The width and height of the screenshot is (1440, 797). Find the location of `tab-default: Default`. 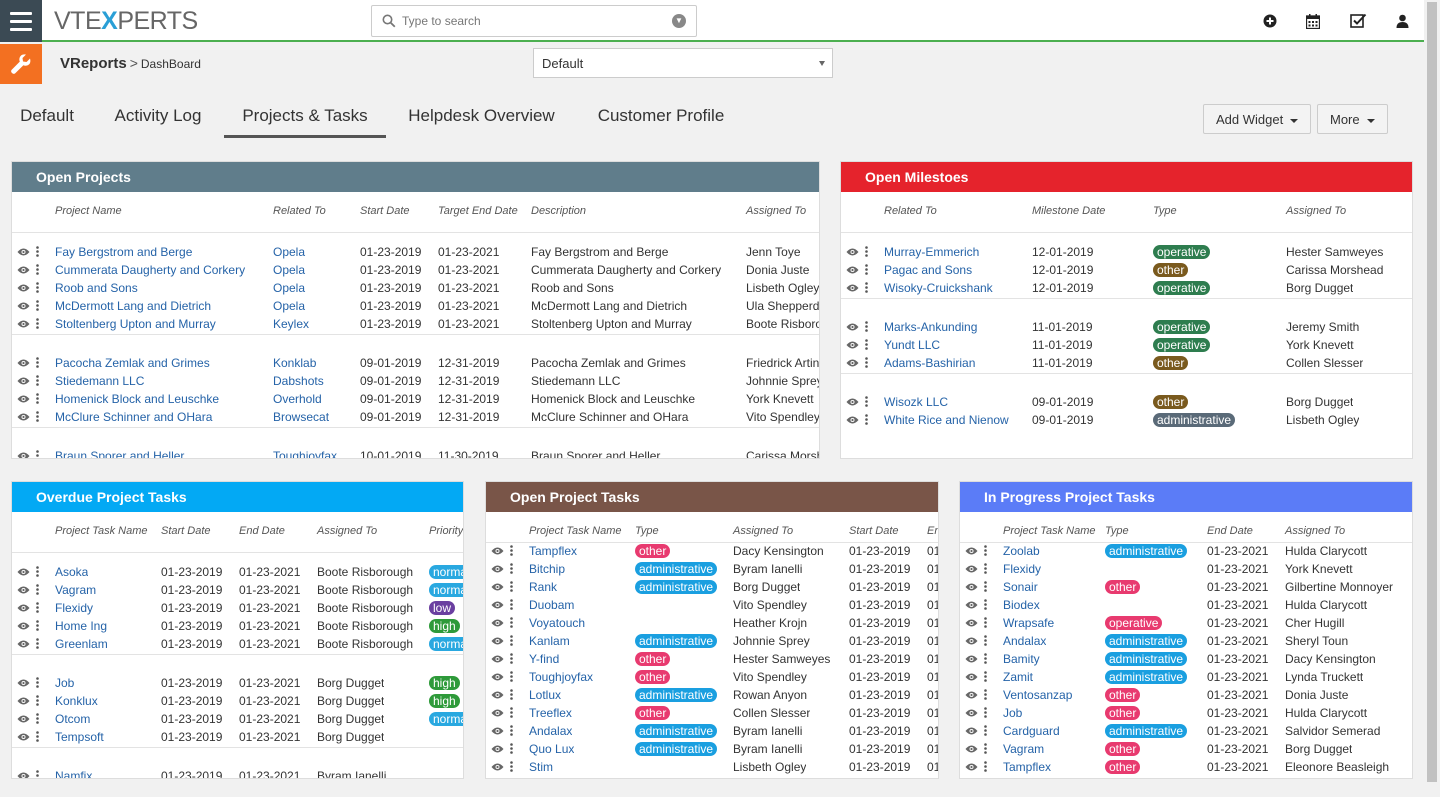

tab-default: Default is located at coordinates (47, 117).